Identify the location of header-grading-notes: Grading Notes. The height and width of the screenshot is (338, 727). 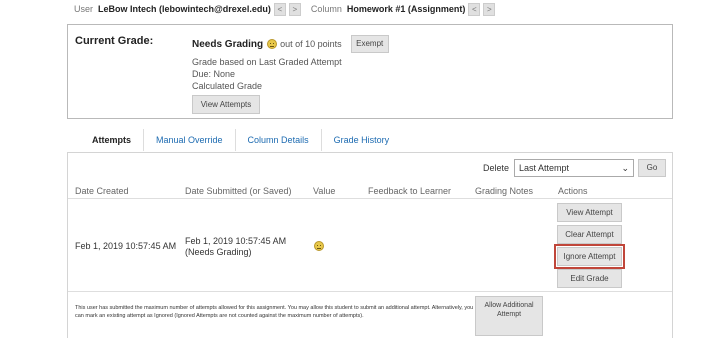
(504, 191).